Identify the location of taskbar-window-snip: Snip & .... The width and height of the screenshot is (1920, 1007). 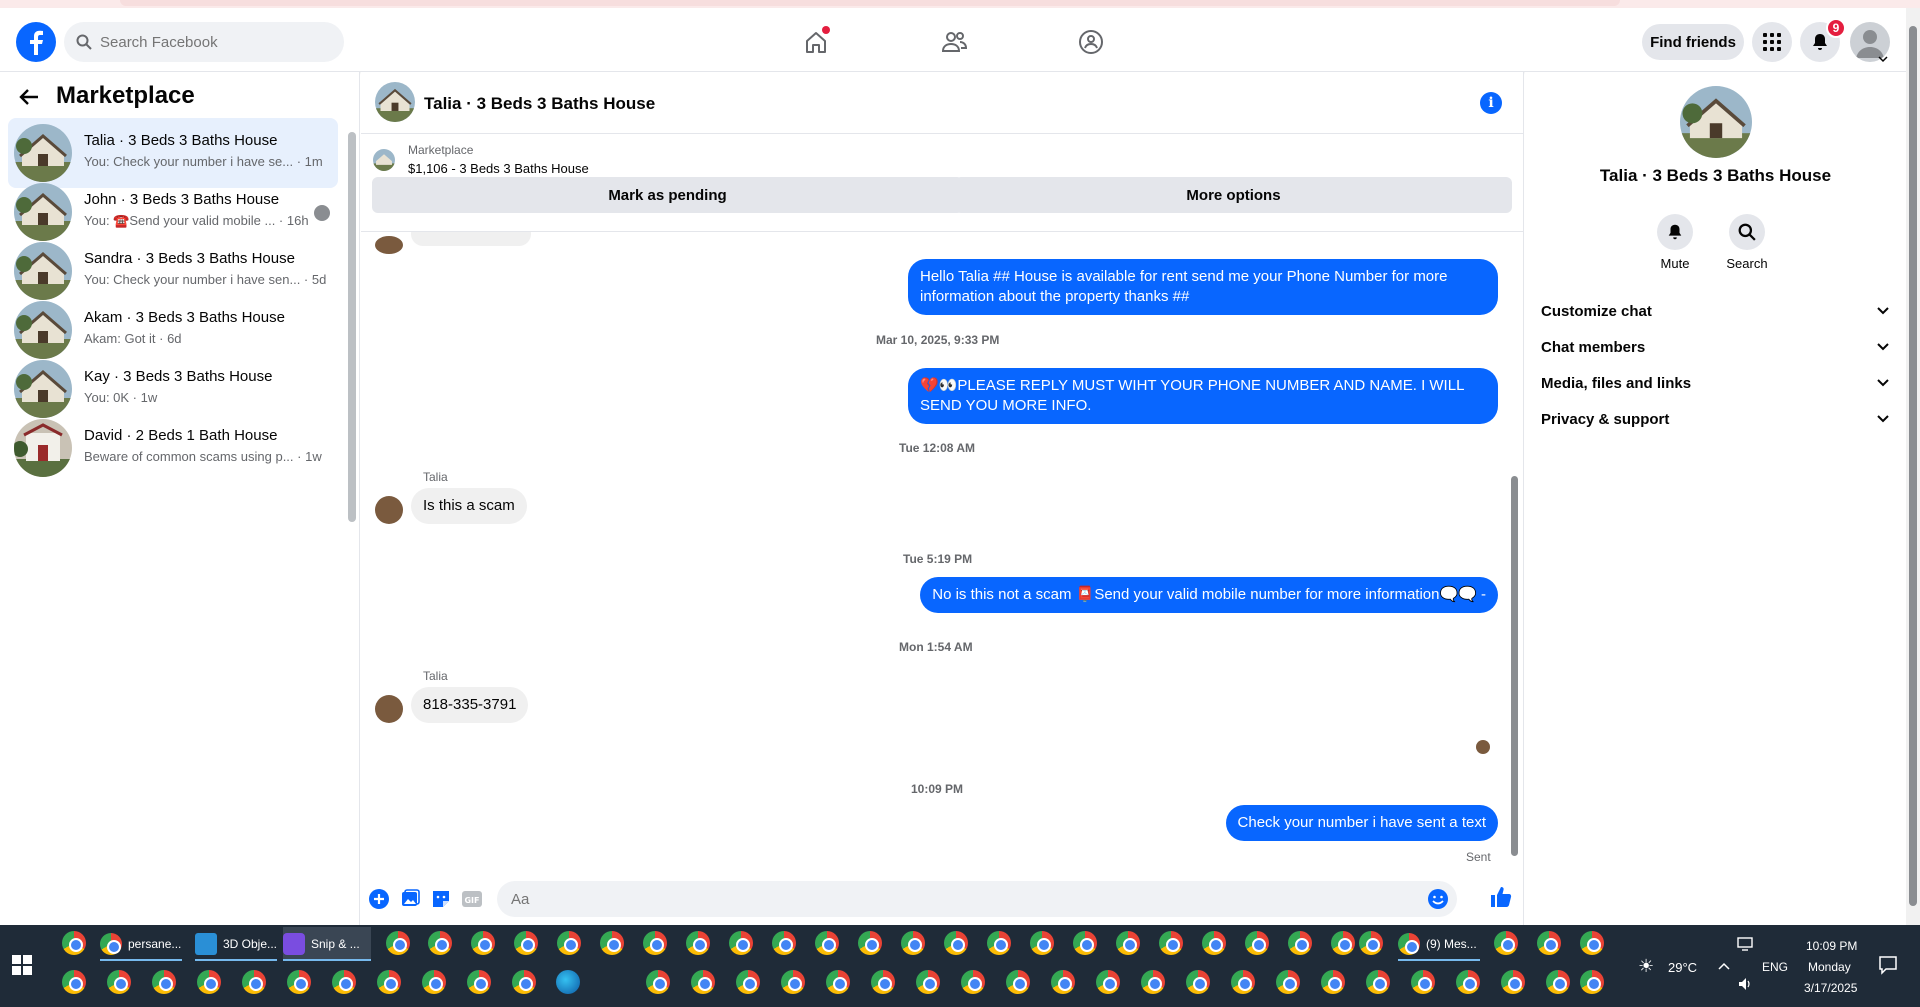
(327, 944).